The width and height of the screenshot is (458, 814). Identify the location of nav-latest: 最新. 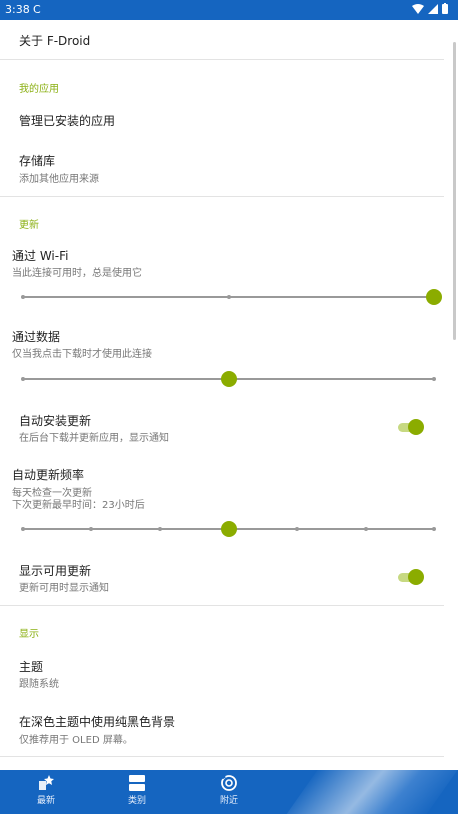
(46, 789).